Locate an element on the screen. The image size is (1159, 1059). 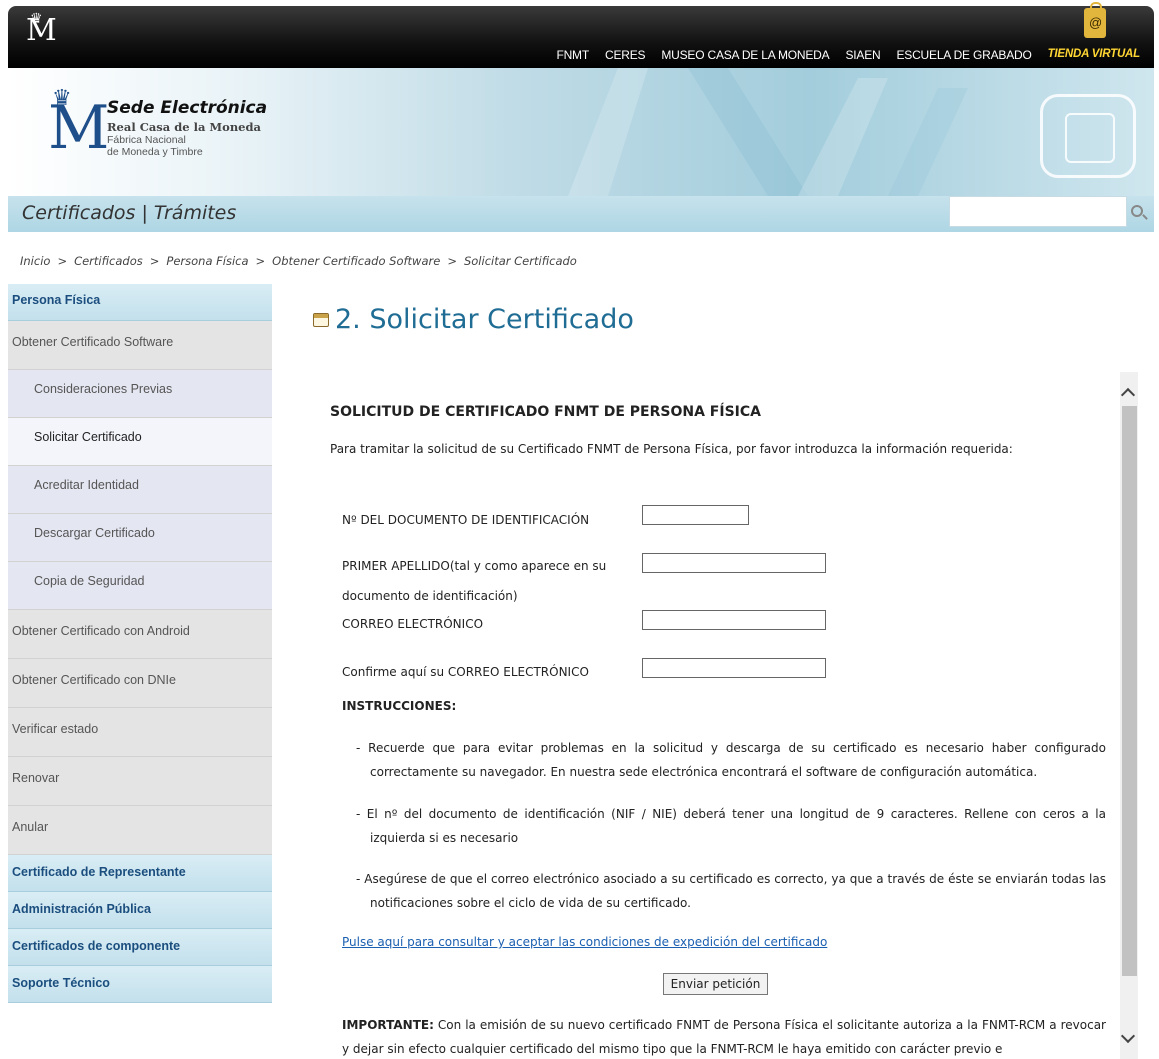
breadcrumb-persona-fisica: Persona Física is located at coordinates (207, 261).